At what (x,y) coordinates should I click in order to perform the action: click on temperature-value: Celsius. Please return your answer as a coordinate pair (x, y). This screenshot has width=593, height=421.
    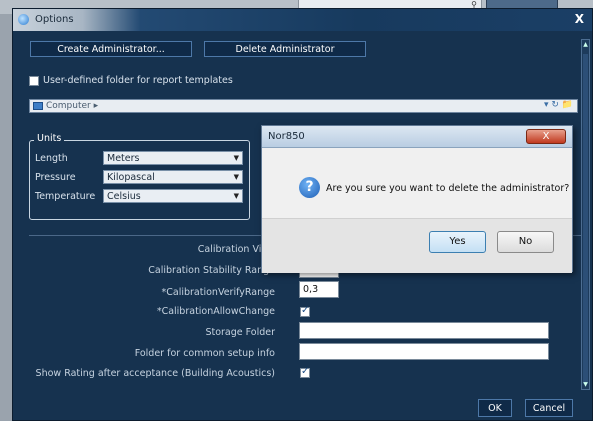
    Looking at the image, I should click on (124, 196).